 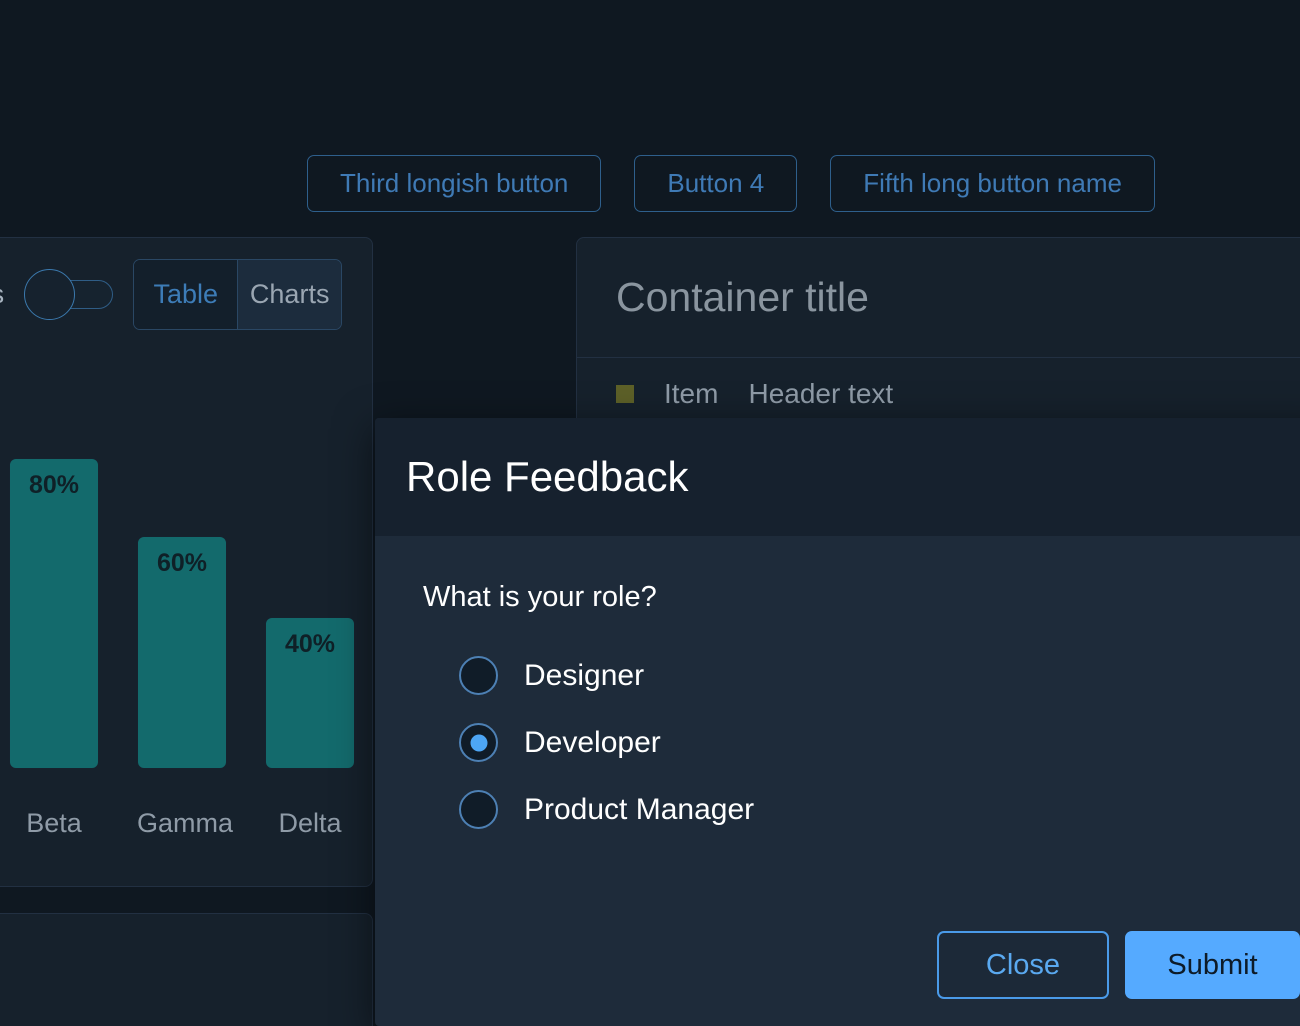 What do you see at coordinates (289, 294) in the screenshot?
I see `tab-charts: Charts` at bounding box center [289, 294].